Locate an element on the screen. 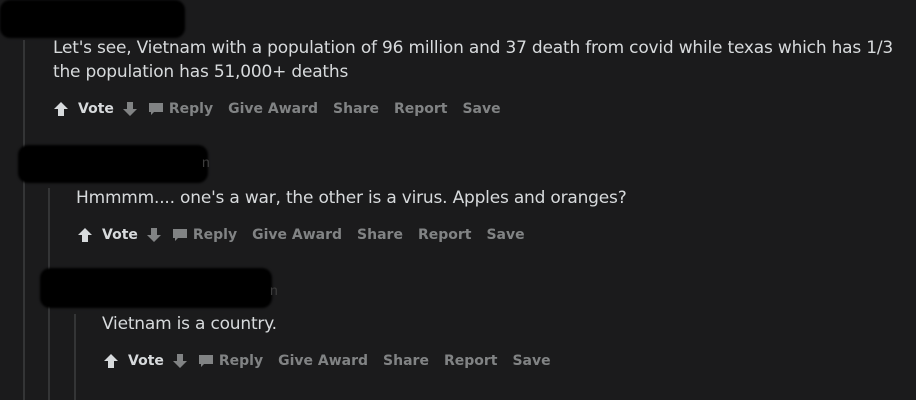  comment-body-3-line-1: Vietnam is a country. is located at coordinates (189, 324).